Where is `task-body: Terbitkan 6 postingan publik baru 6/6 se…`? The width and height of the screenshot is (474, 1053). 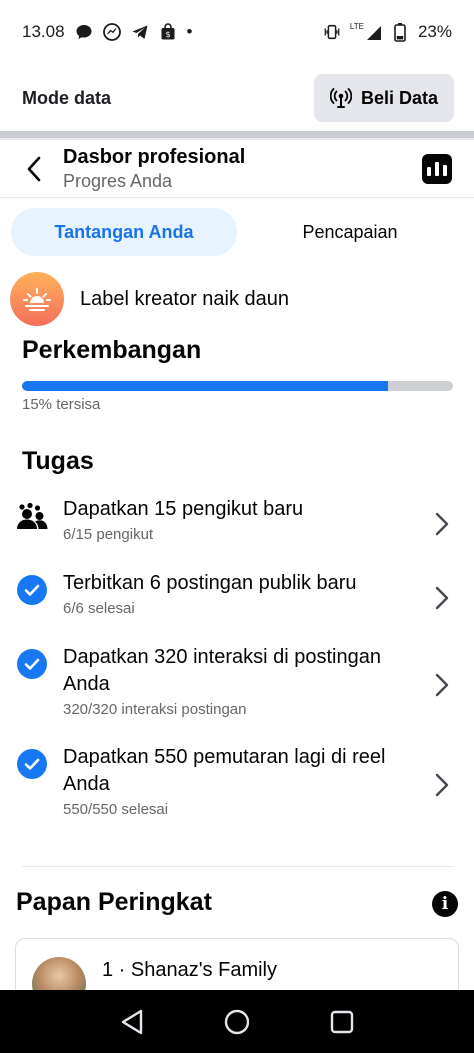 task-body: Terbitkan 6 postingan publik baru 6/6 se… is located at coordinates (235, 594).